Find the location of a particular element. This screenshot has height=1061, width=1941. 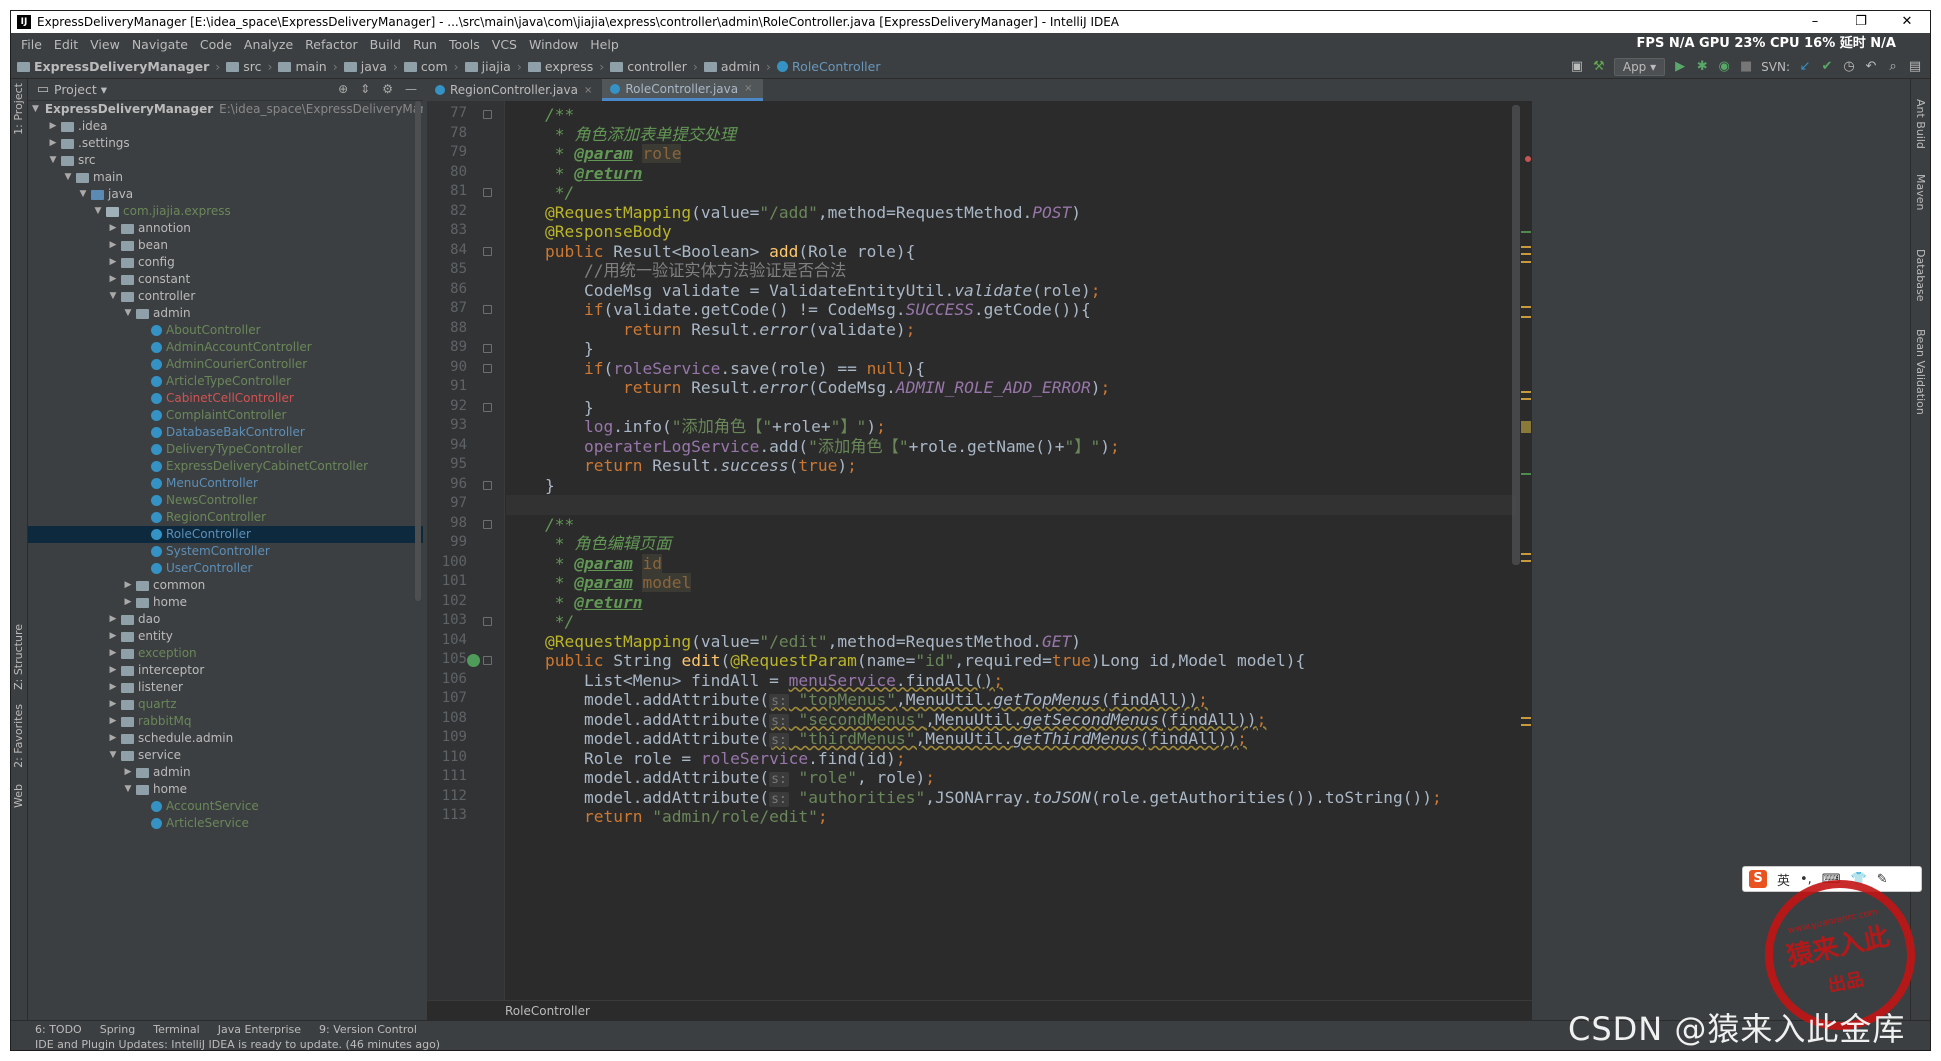

tree-row: ▶ listener is located at coordinates (225, 687).